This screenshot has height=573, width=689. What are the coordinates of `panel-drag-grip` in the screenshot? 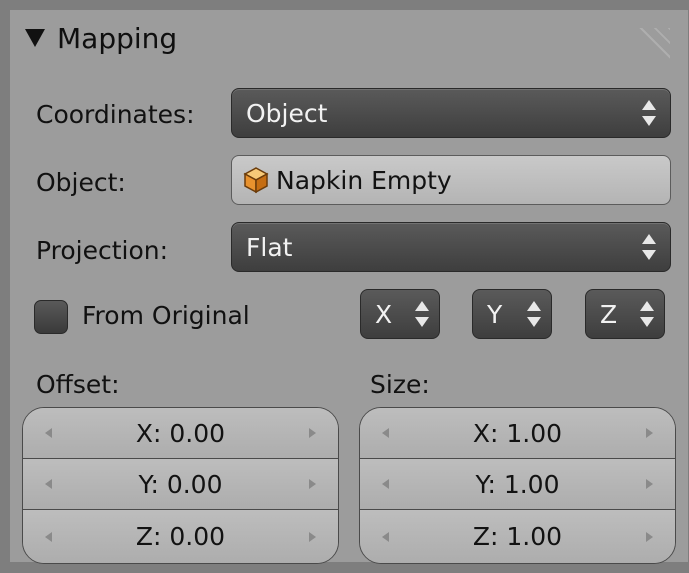 It's located at (650, 48).